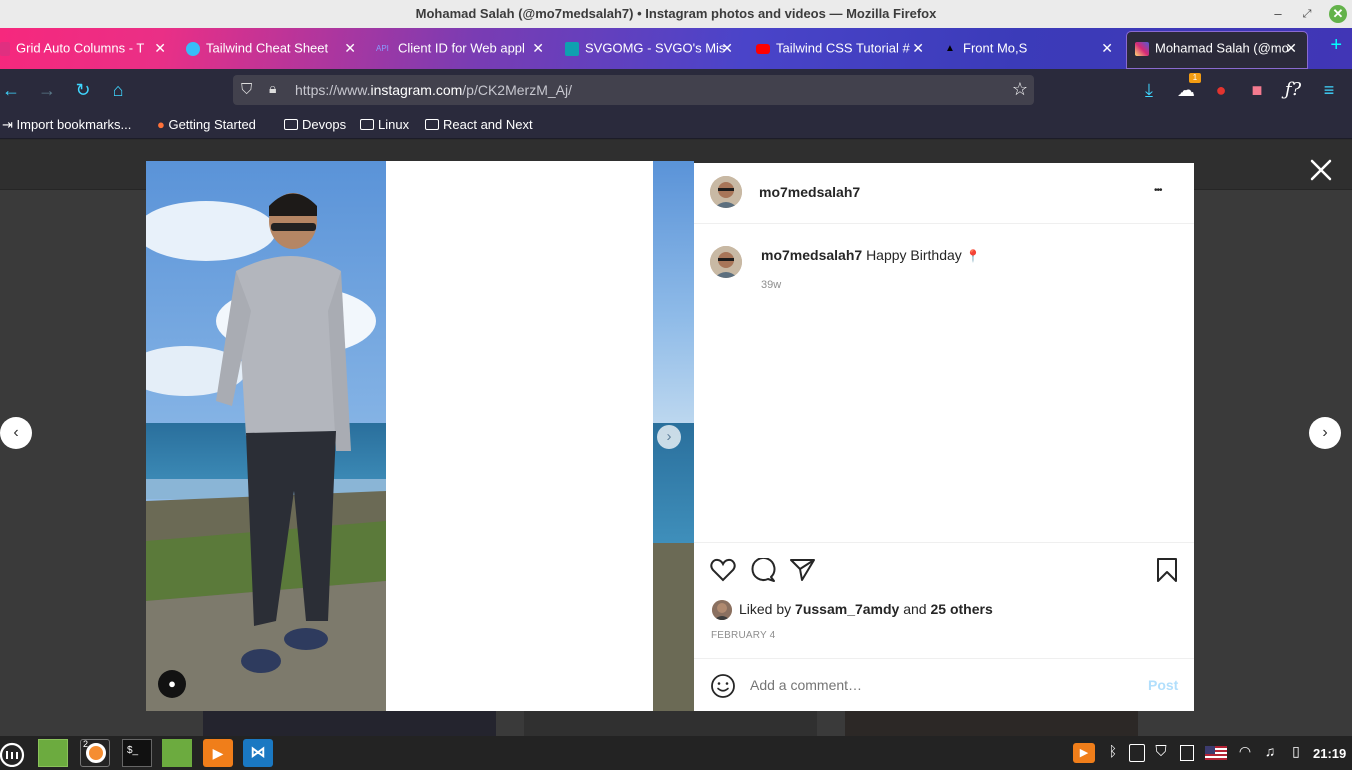 This screenshot has height=770, width=1352. What do you see at coordinates (246, 89) in the screenshot?
I see `shield-icon: ⛉` at bounding box center [246, 89].